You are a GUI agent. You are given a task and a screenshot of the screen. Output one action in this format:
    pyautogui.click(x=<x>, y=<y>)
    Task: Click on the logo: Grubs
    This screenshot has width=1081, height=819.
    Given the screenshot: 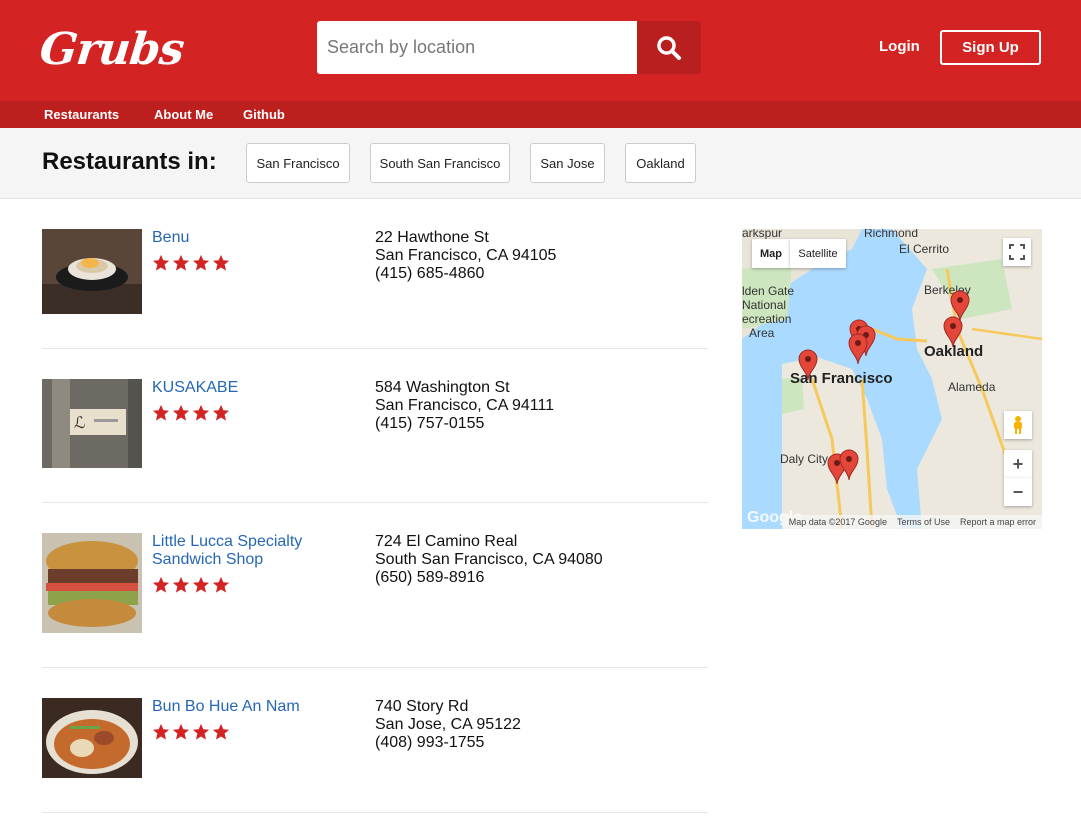 What is the action you would take?
    pyautogui.click(x=112, y=50)
    